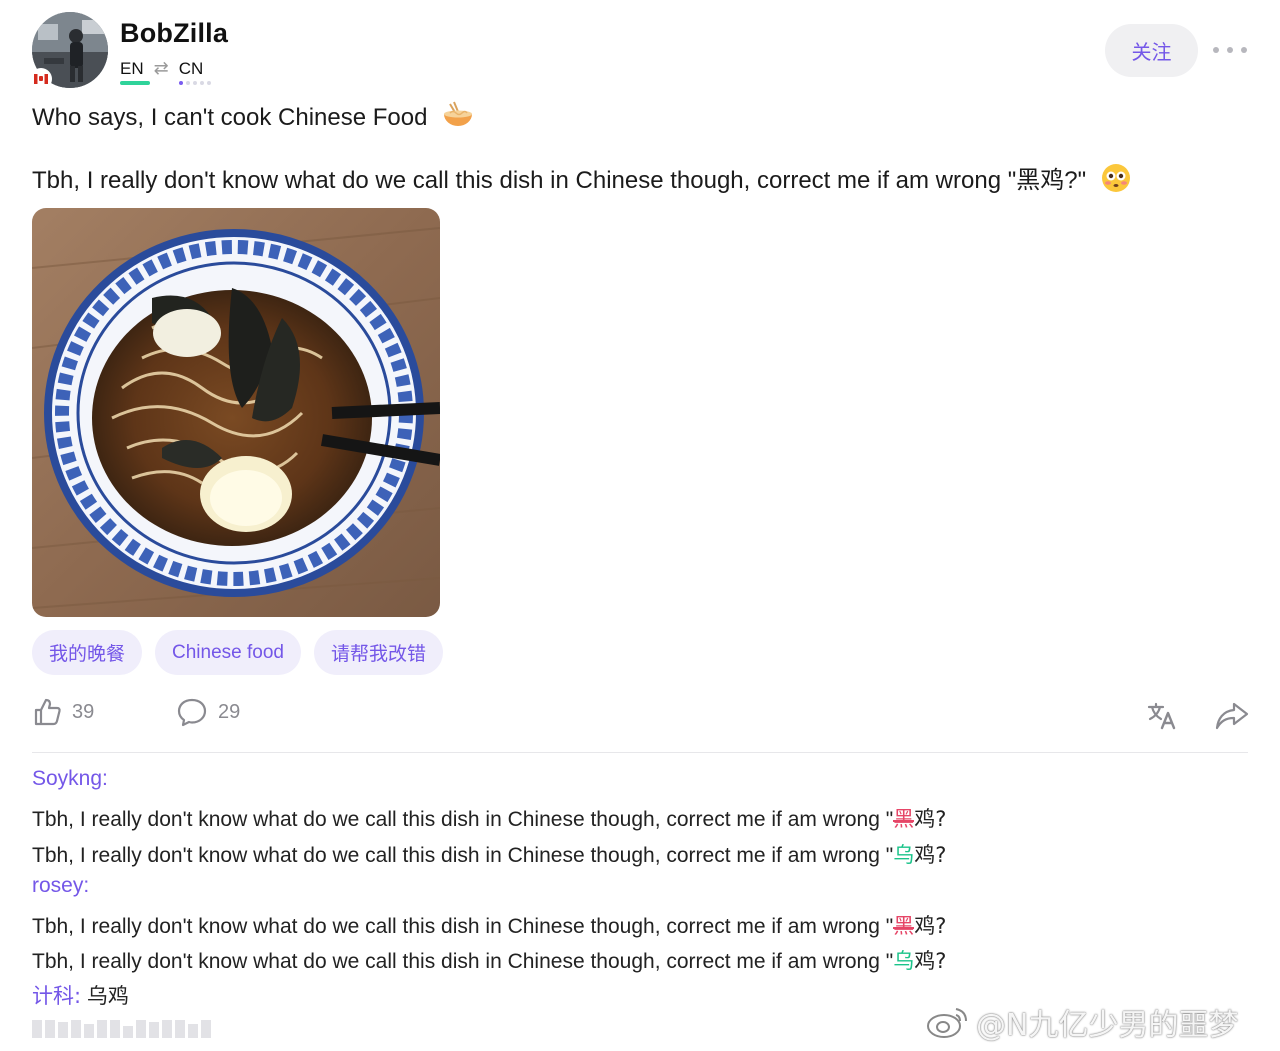 This screenshot has width=1280, height=1051. What do you see at coordinates (1230, 50) in the screenshot?
I see `more-options-icon` at bounding box center [1230, 50].